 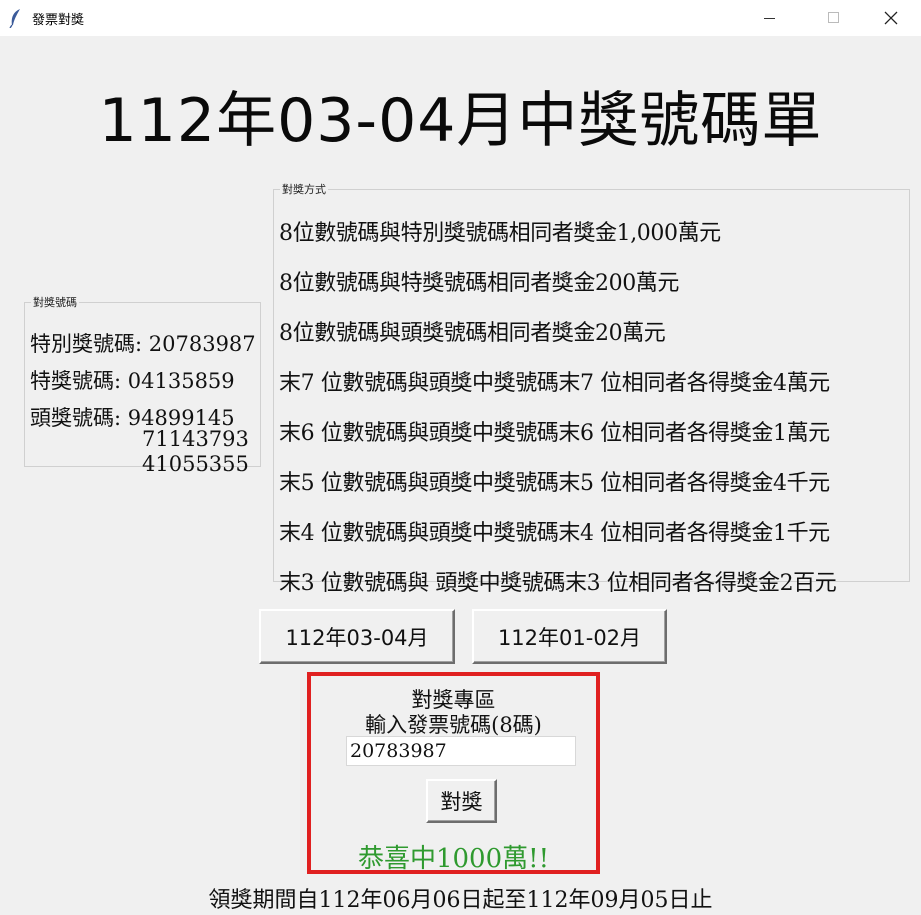 What do you see at coordinates (554, 483) in the screenshot?
I see `rule-item: 末5 位數號碼與頭獎中獎號碼末5 位相同者各得獎金4千元` at bounding box center [554, 483].